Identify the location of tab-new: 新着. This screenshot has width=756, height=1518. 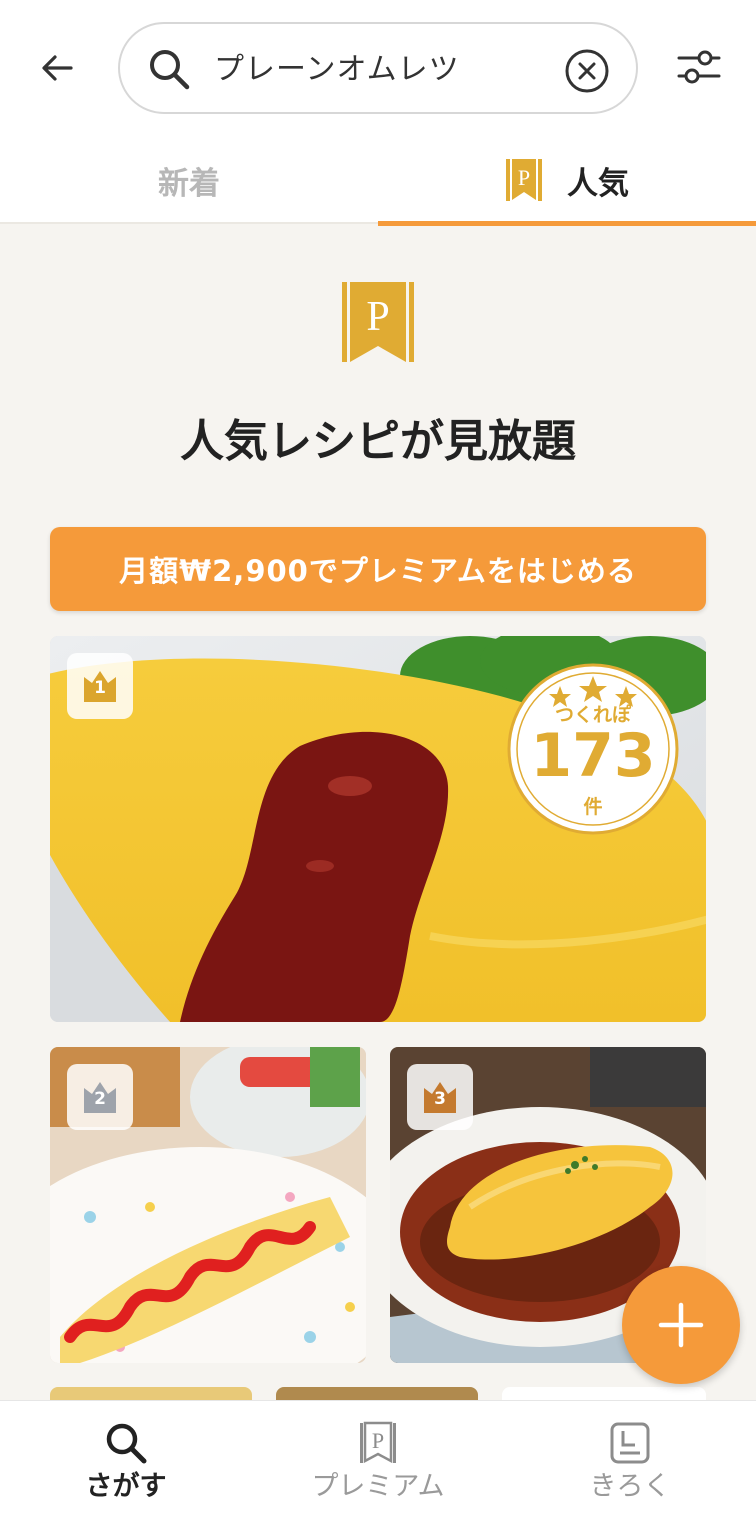
(189, 180).